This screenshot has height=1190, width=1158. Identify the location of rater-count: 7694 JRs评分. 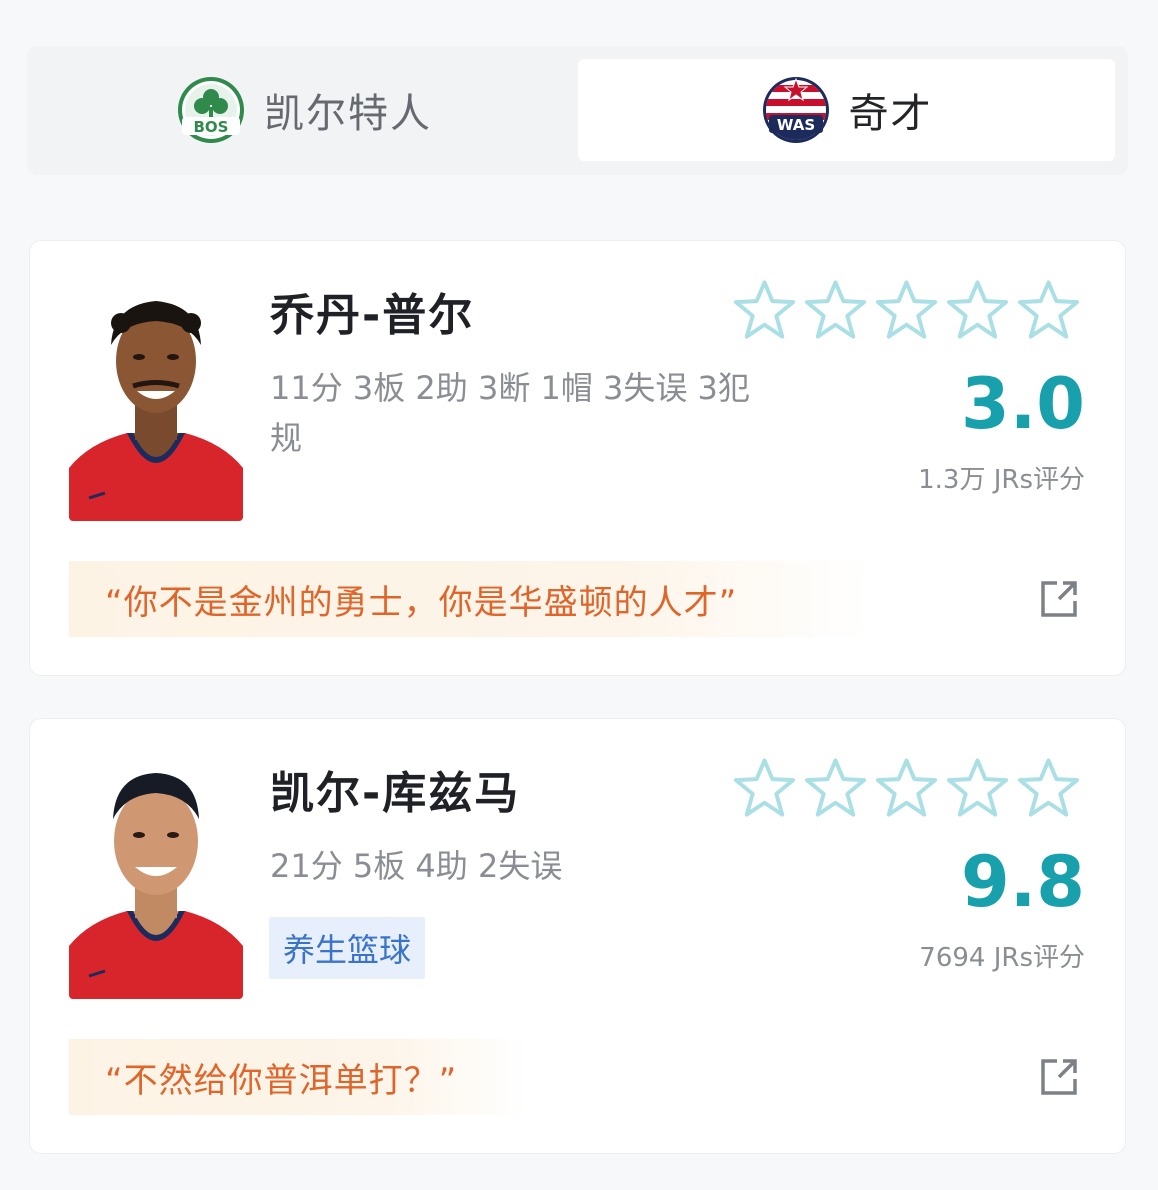
(1002, 958).